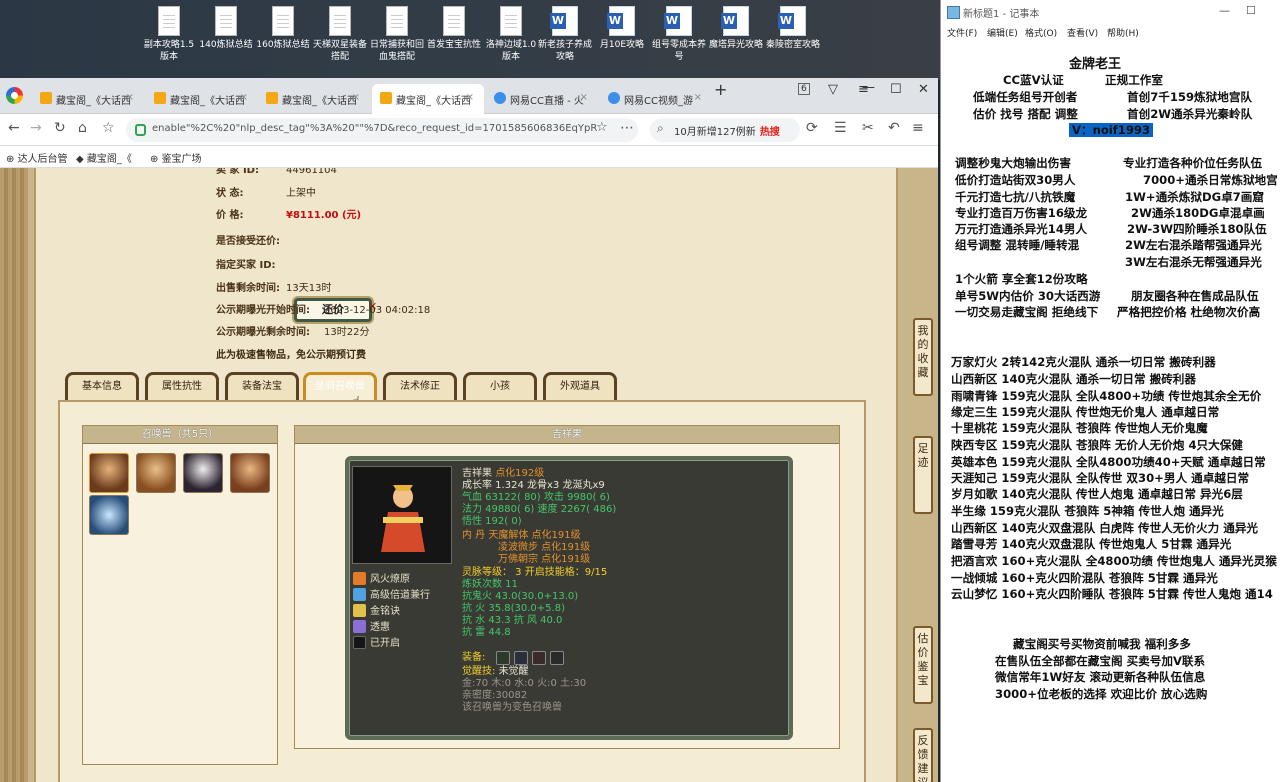 The height and width of the screenshot is (782, 1280). What do you see at coordinates (1002, 32) in the screenshot?
I see `menu-edit: 编辑(E)` at bounding box center [1002, 32].